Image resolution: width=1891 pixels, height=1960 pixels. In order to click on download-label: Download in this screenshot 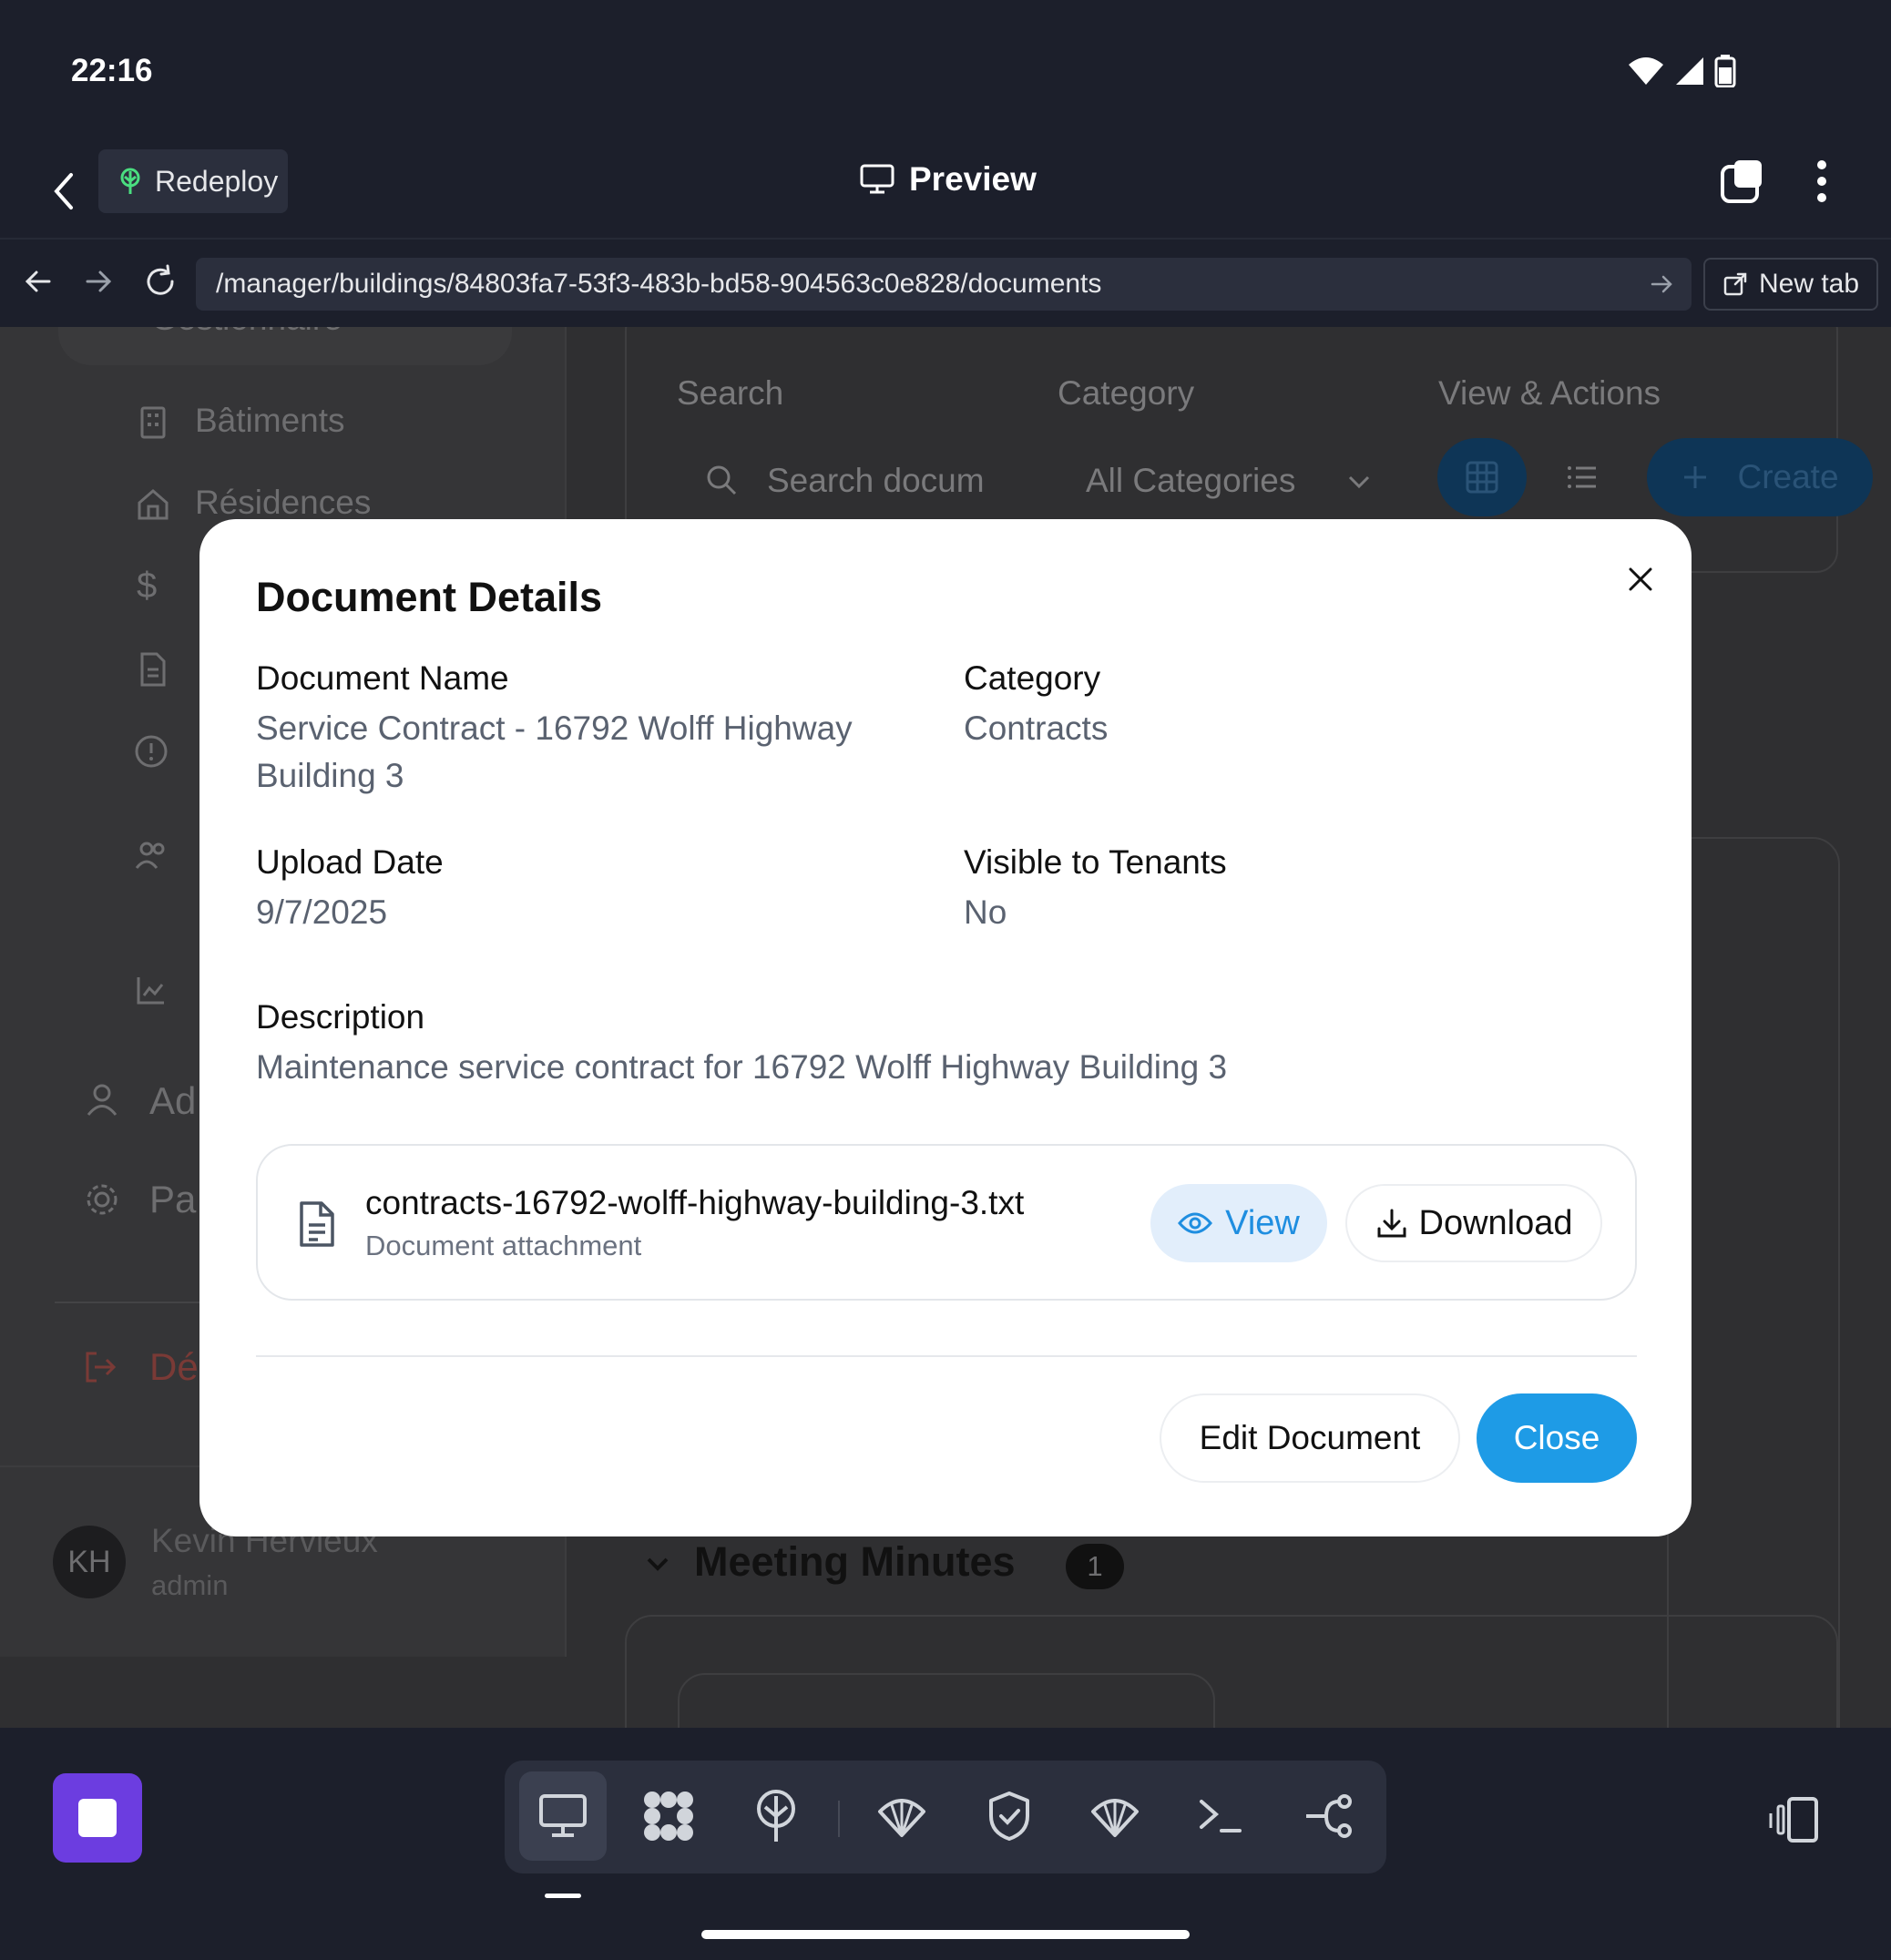, I will do `click(1496, 1222)`.